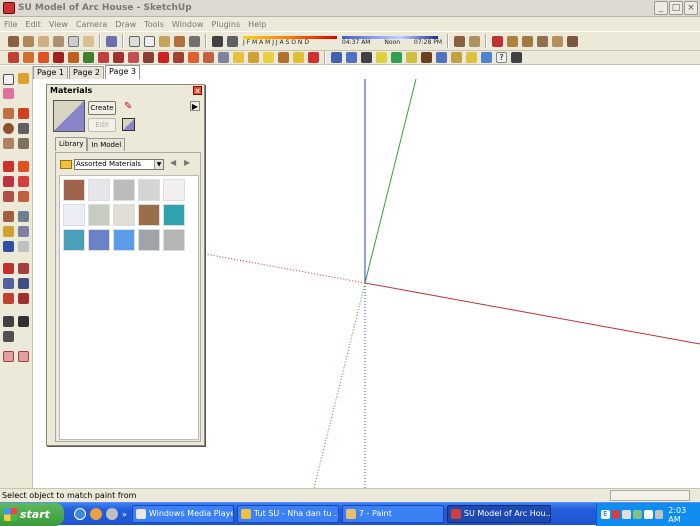  Describe the element at coordinates (194, 41) in the screenshot. I see `monochrome-icon` at that location.